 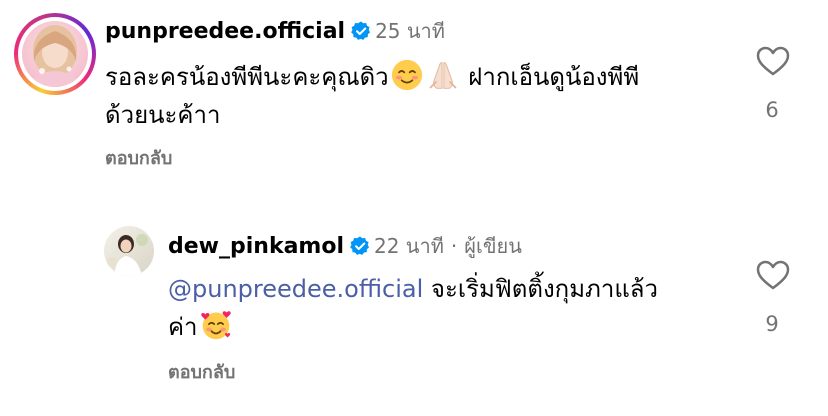 I want to click on comment-text-line2: ด้วยนะค้าา, so click(x=163, y=115).